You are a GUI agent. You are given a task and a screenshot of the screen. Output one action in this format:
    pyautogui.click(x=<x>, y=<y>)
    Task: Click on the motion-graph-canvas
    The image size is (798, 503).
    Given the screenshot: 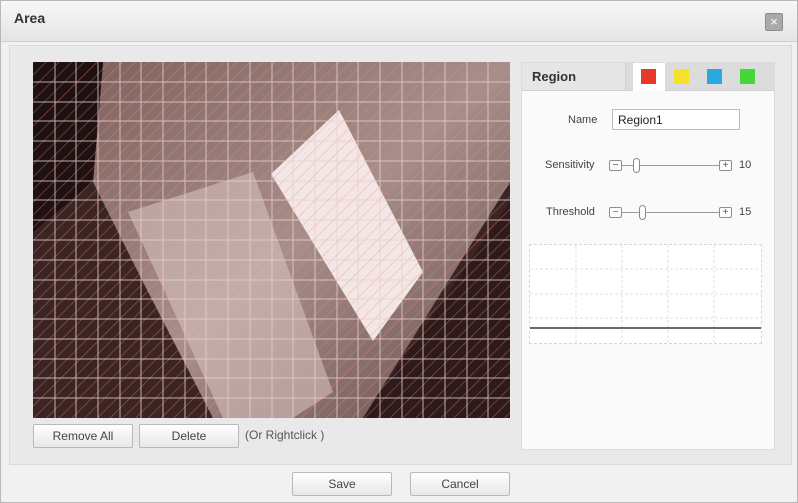 What is the action you would take?
    pyautogui.click(x=645, y=294)
    